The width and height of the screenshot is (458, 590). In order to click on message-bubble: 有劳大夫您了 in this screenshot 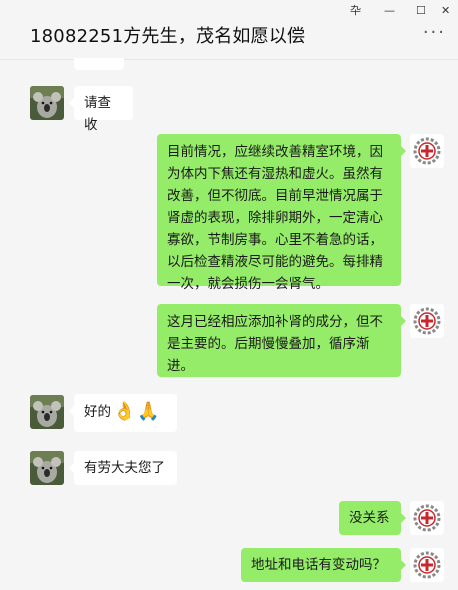, I will do `click(123, 468)`.